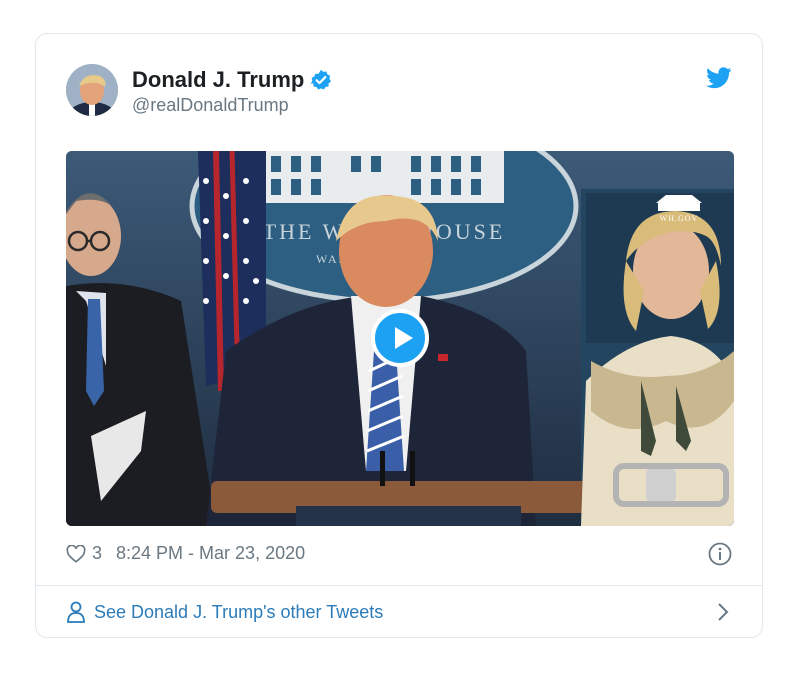  Describe the element at coordinates (321, 79) in the screenshot. I see `verified-badge-icon` at that location.